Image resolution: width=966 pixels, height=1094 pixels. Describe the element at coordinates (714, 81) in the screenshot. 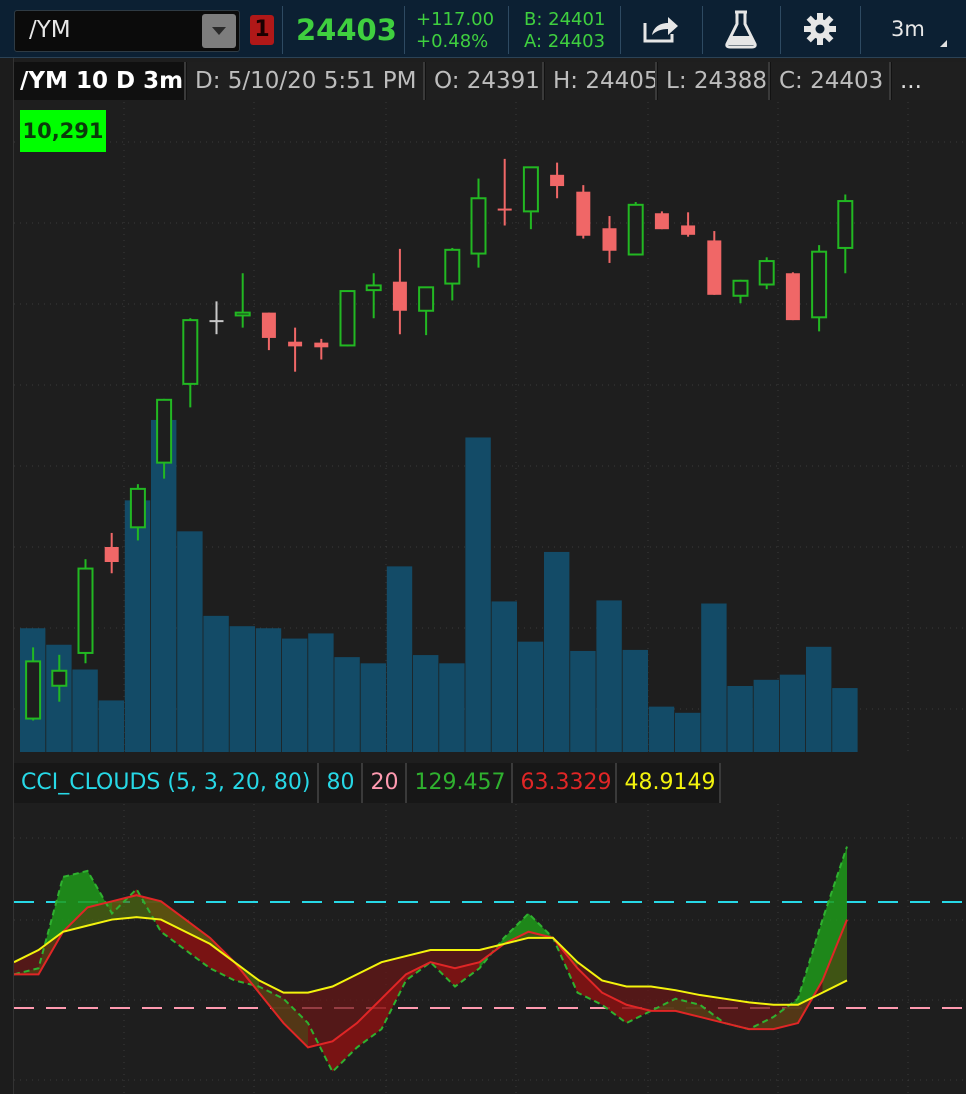

I see `low-value: L: 24388` at that location.